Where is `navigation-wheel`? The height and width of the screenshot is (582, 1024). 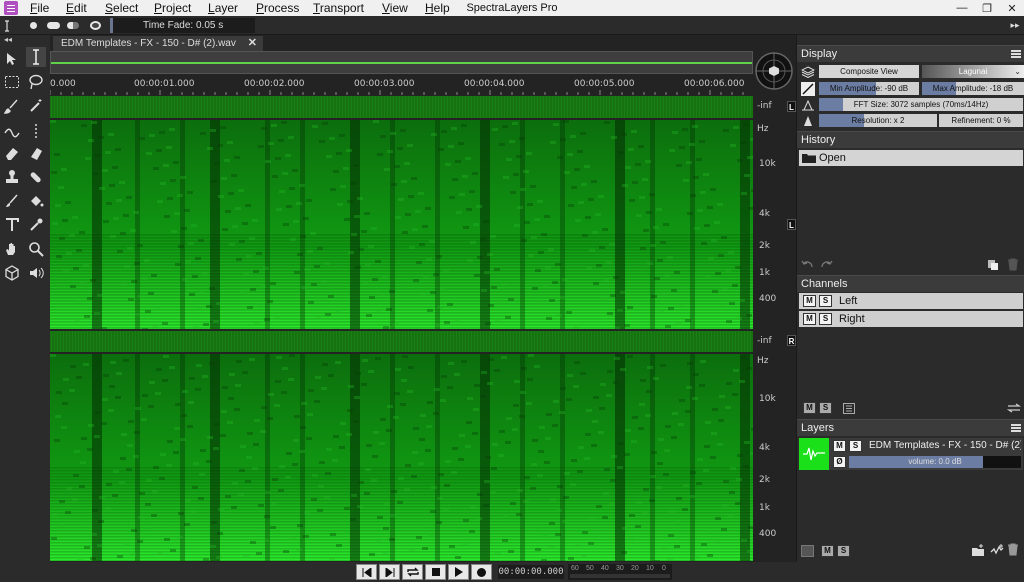
navigation-wheel is located at coordinates (774, 71).